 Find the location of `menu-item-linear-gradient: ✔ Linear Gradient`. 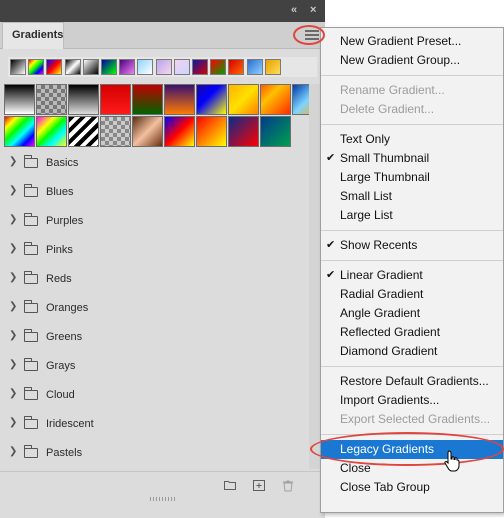

menu-item-linear-gradient: ✔ Linear Gradient is located at coordinates (412, 275).